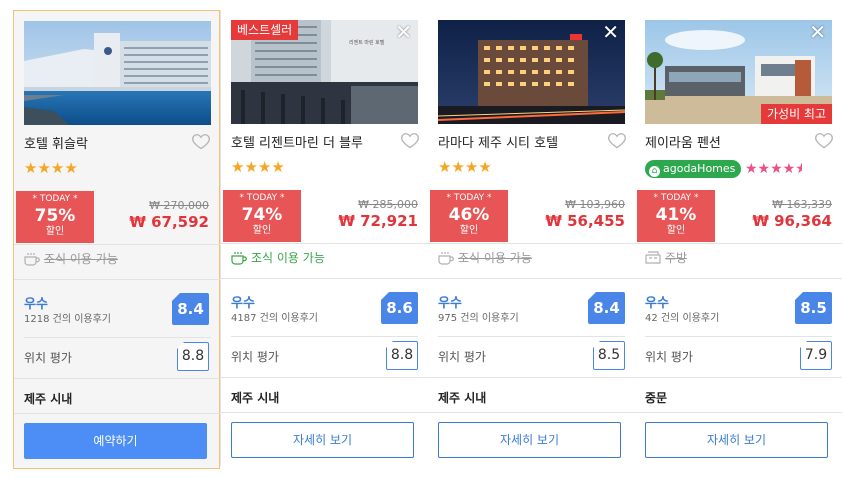  What do you see at coordinates (676, 258) in the screenshot?
I see `amenity-label: 주방` at bounding box center [676, 258].